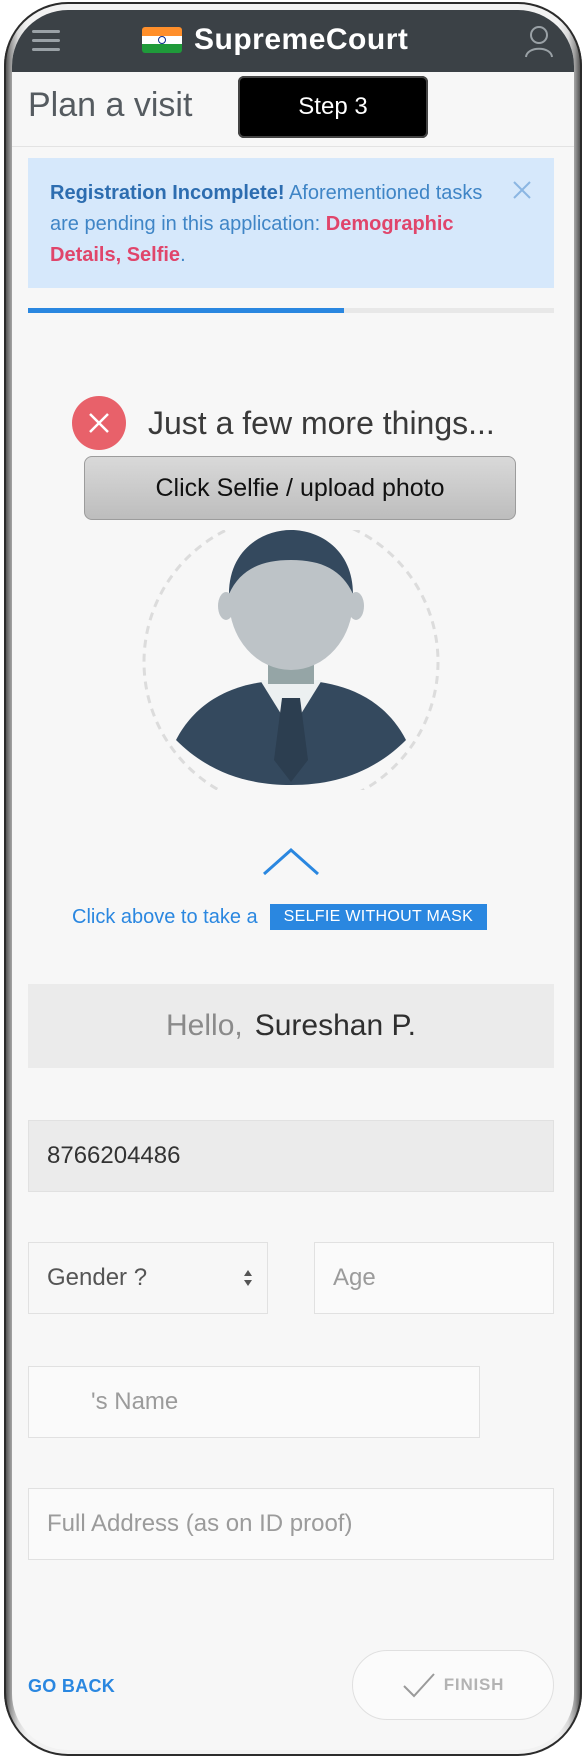  Describe the element at coordinates (522, 190) in the screenshot. I see `close-icon` at that location.